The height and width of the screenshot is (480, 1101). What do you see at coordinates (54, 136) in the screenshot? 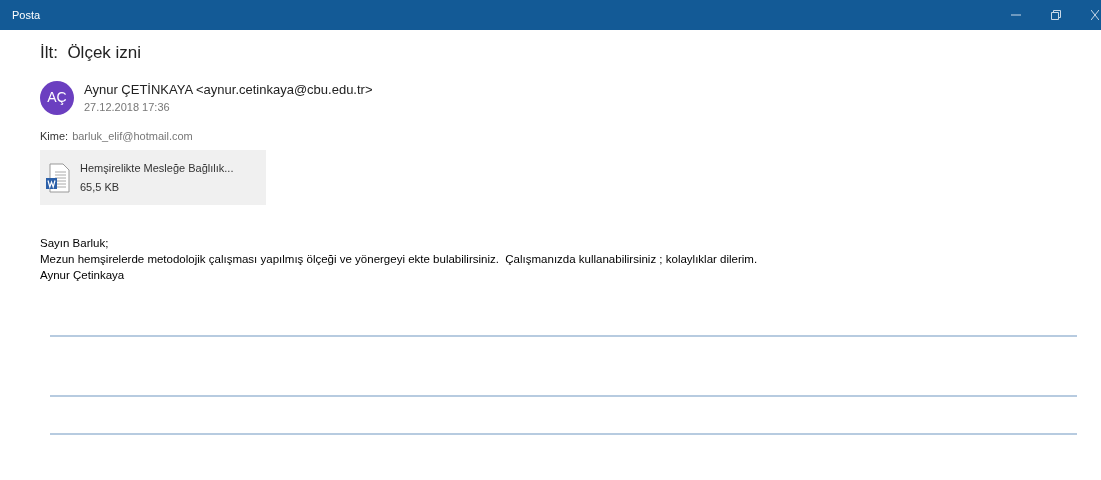
I see `recipient-label: Kime:` at bounding box center [54, 136].